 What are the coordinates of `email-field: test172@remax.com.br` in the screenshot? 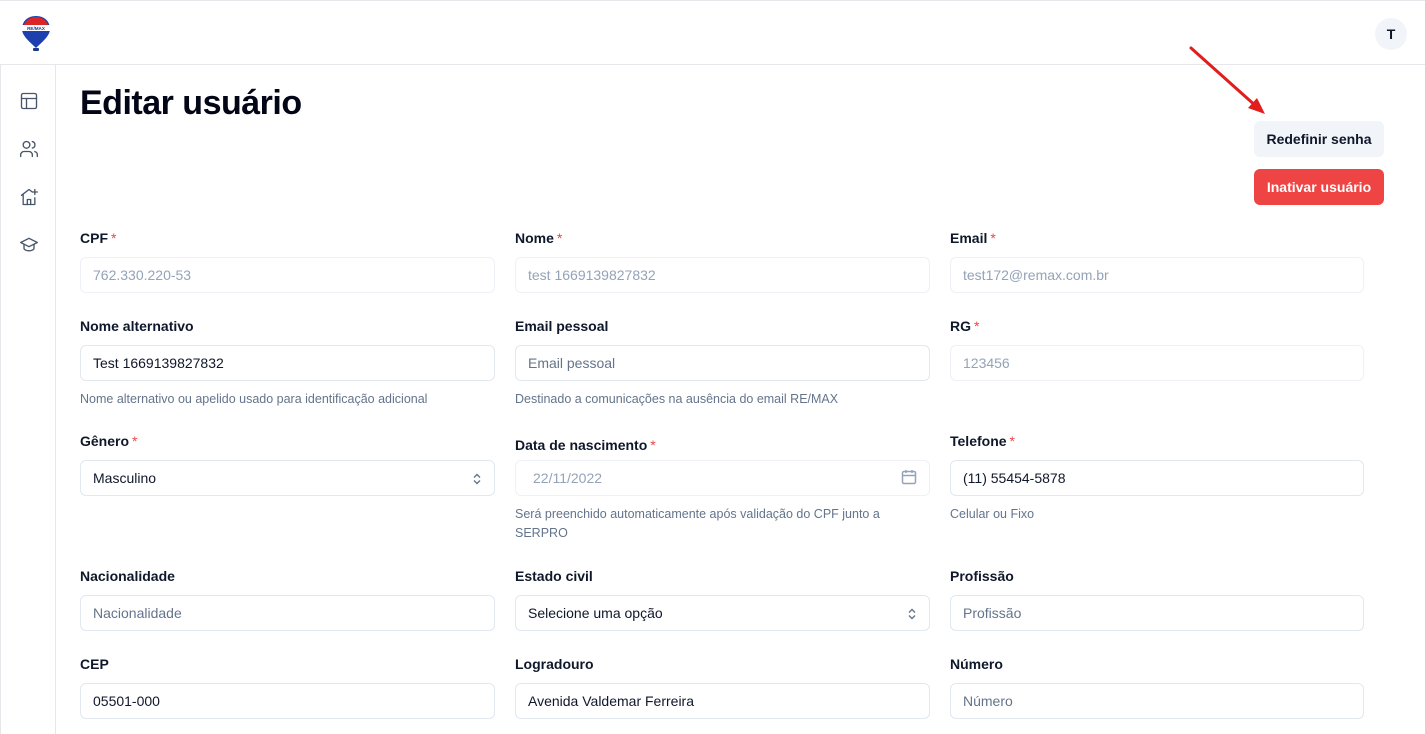 It's located at (1157, 275).